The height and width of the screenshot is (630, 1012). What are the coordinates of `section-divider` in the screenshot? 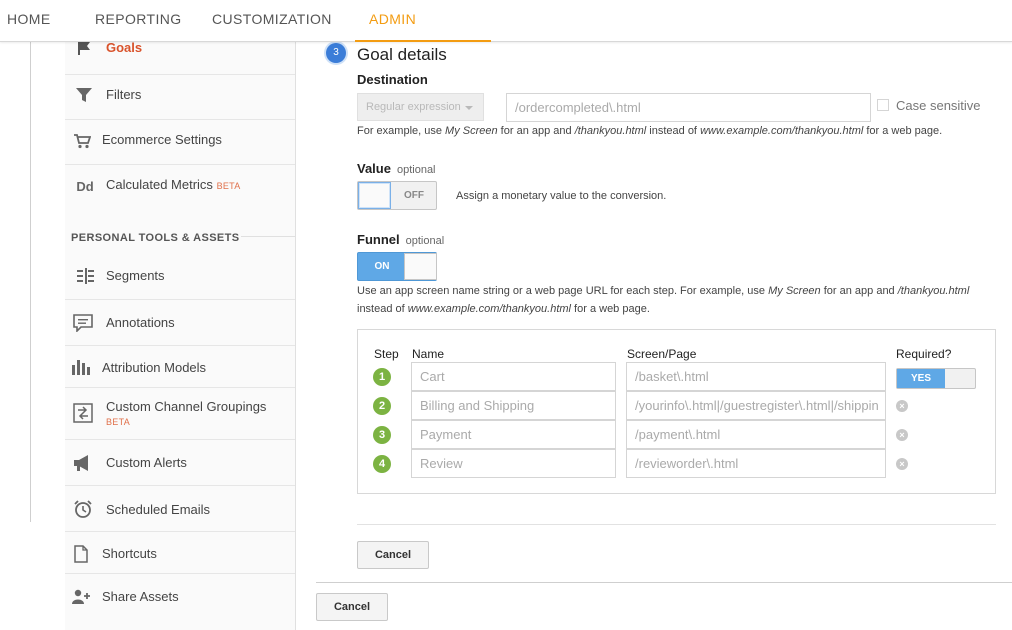 It's located at (676, 524).